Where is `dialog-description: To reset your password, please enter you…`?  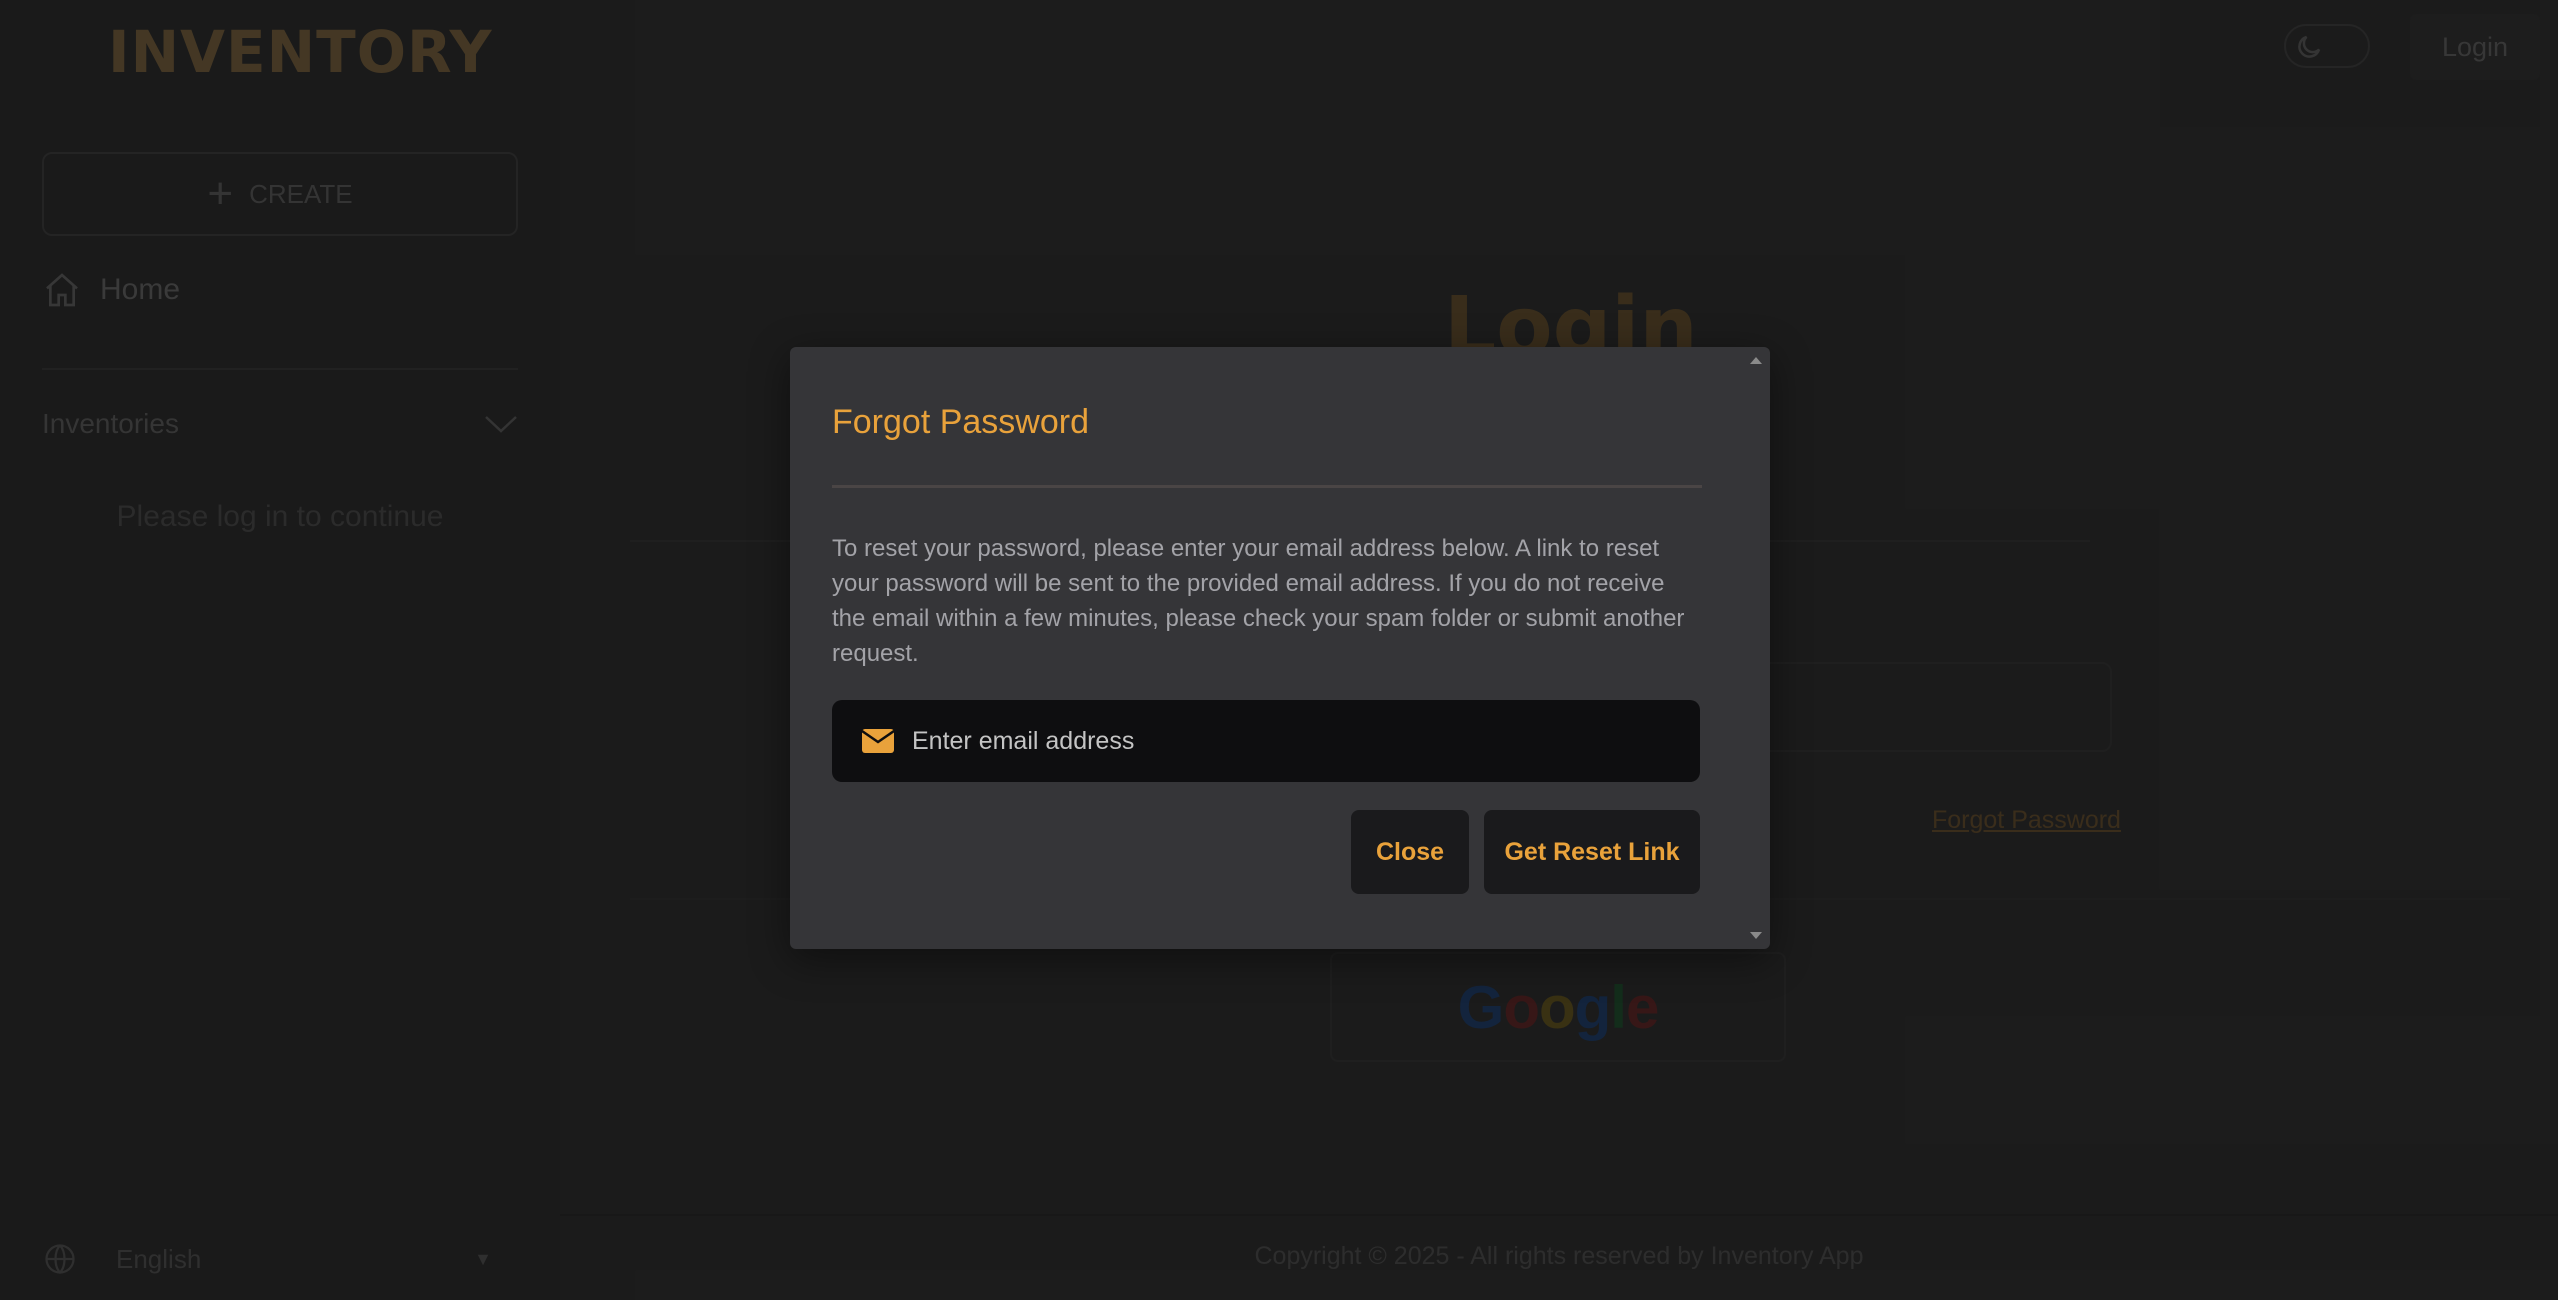
dialog-description: To reset your password, please enter you… is located at coordinates (1258, 601).